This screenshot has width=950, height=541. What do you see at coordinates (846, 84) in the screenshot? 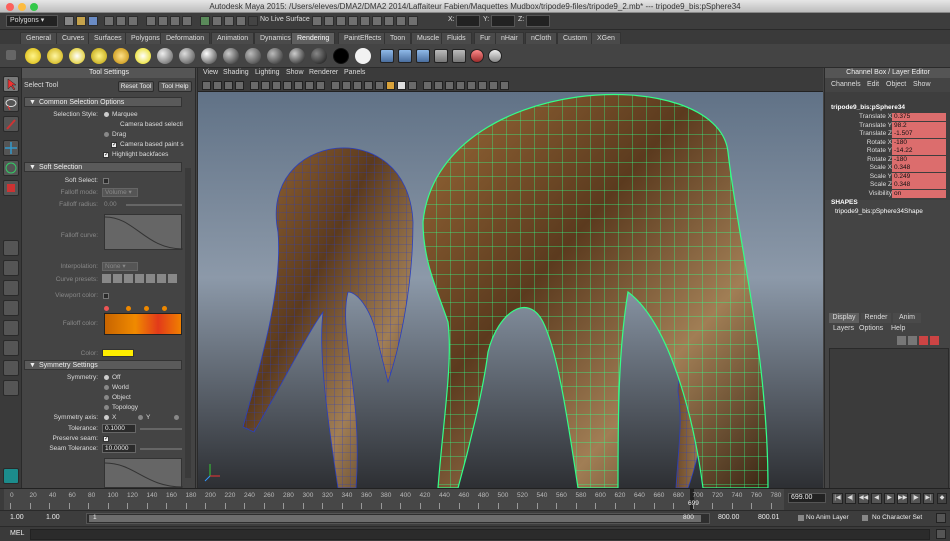
I see `channels-menu: Channels` at bounding box center [846, 84].